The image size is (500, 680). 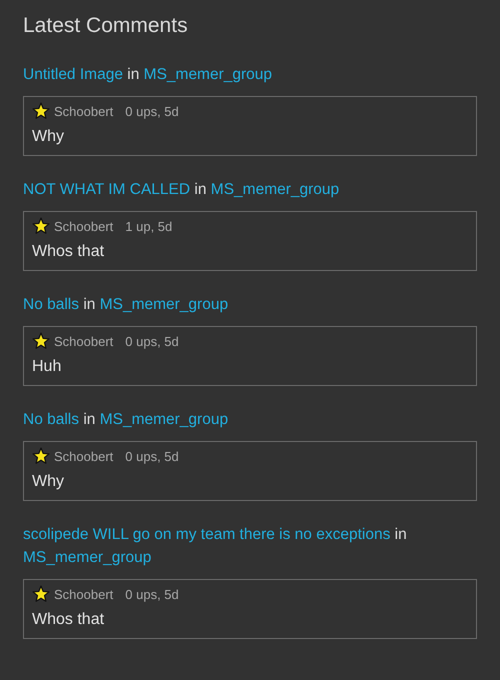 I want to click on comment-meta: 1 up, 5d, so click(x=148, y=226).